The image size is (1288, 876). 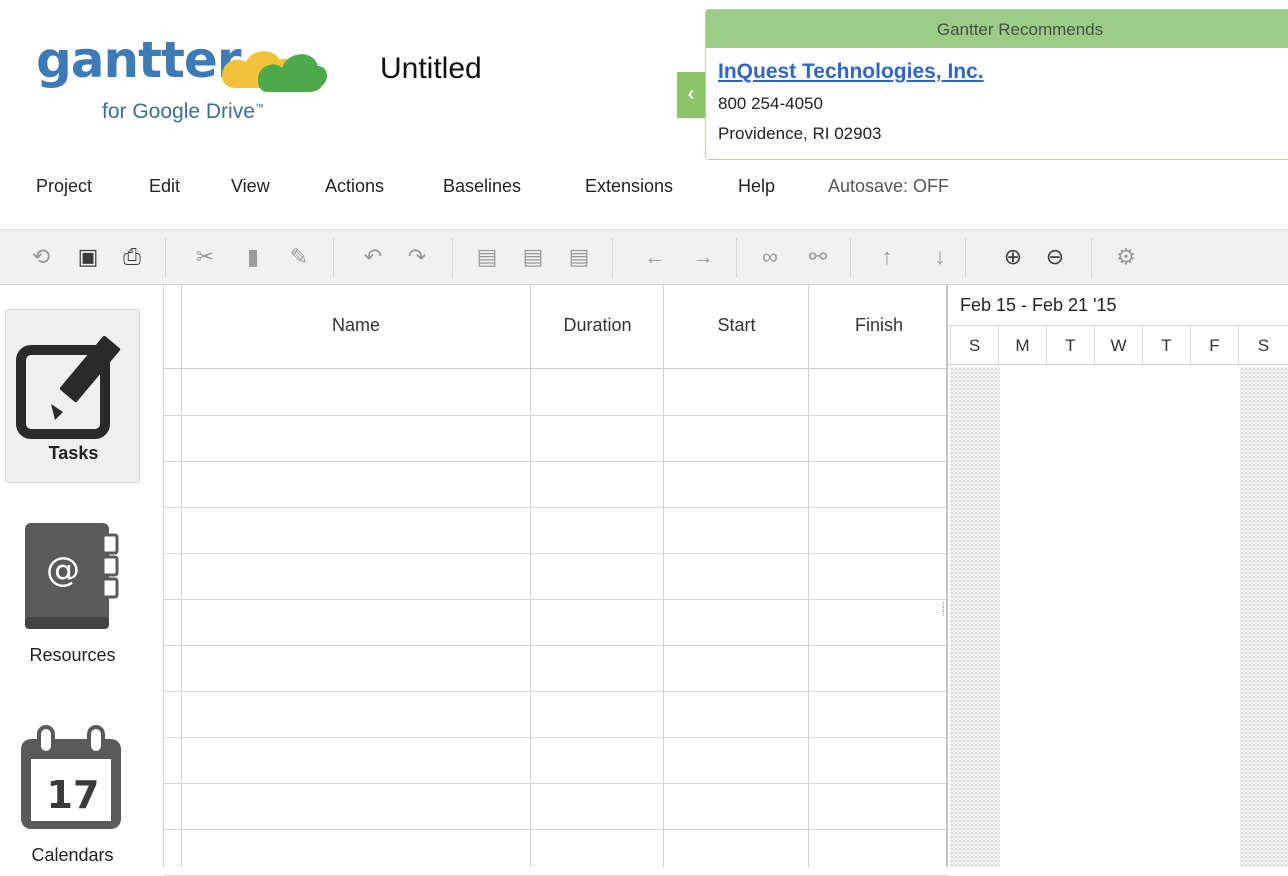 I want to click on move-down-icon: ↓, so click(x=940, y=257).